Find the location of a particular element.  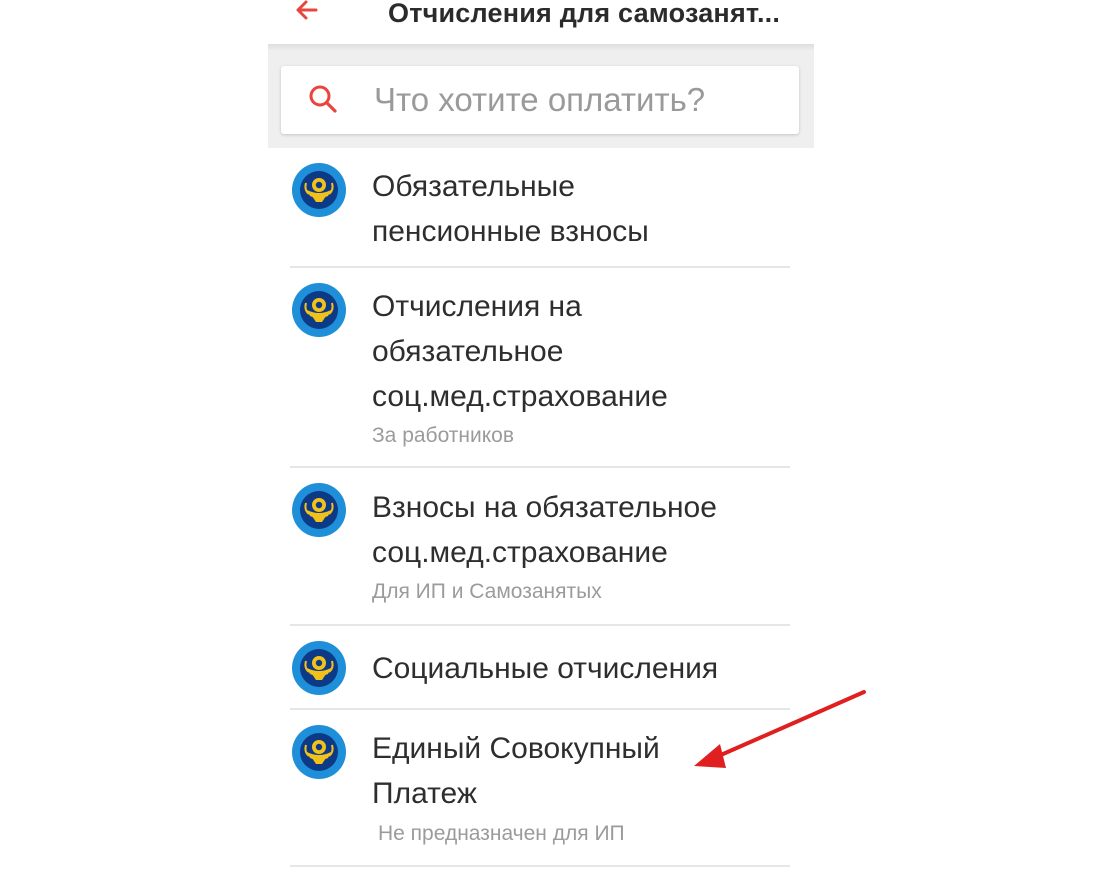

back-button is located at coordinates (310, 15).